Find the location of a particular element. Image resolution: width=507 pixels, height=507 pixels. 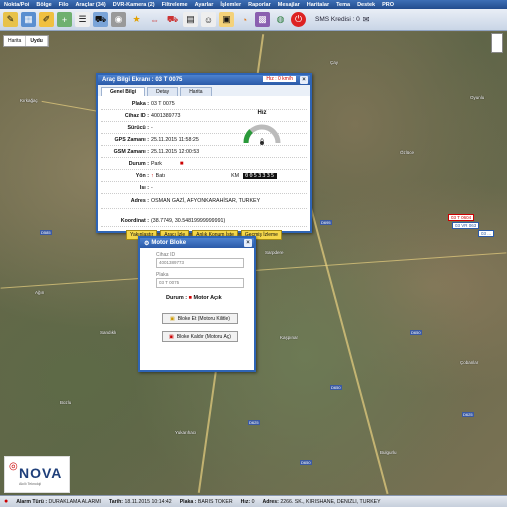

place-name: Bozlu is located at coordinates (66, 402).